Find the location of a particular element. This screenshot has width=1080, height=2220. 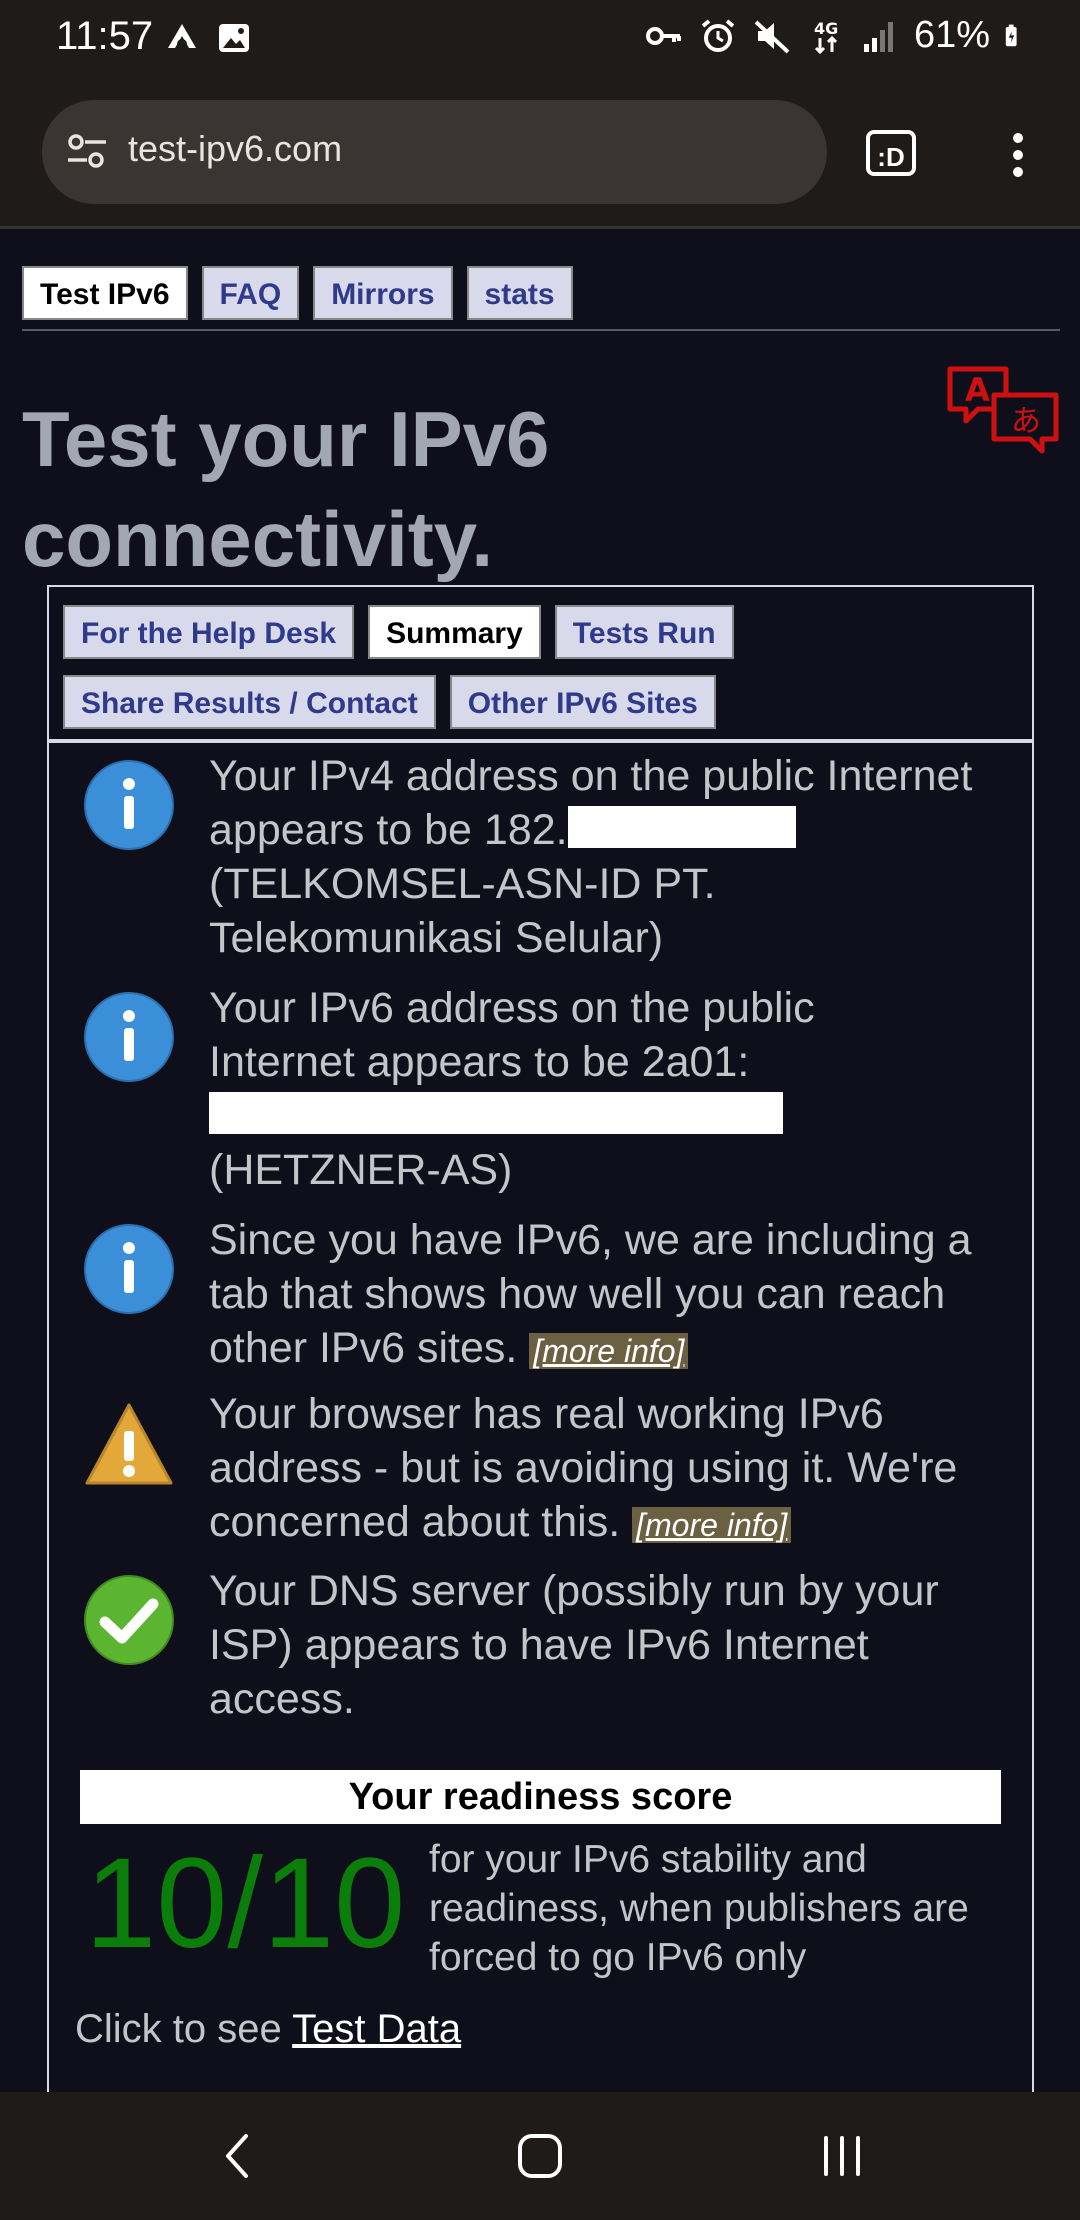

warning-icon is located at coordinates (129, 1444).